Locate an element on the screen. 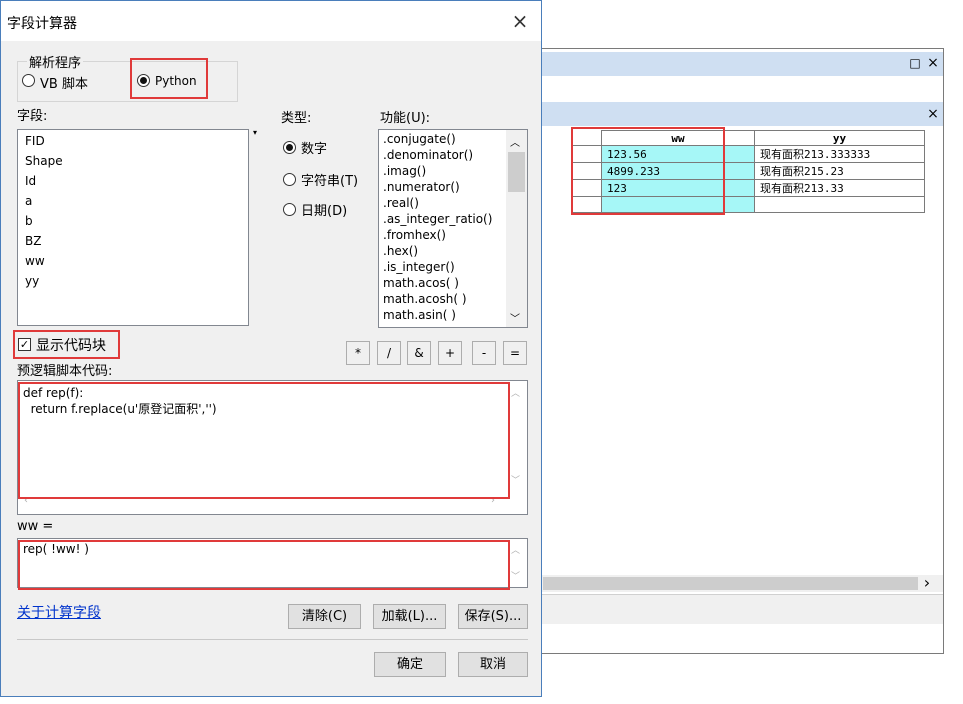 This screenshot has height=704, width=963. cancel-button: 取消 is located at coordinates (493, 664).